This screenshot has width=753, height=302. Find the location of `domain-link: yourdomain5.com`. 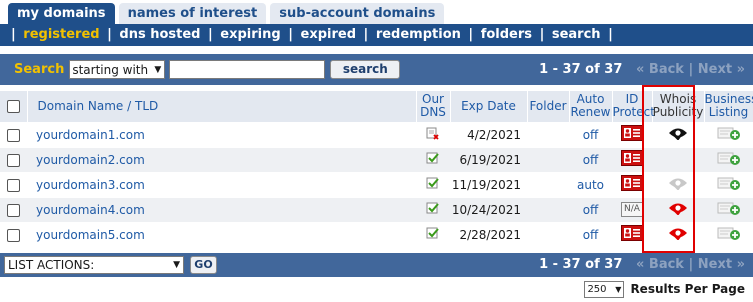

domain-link: yourdomain5.com is located at coordinates (90, 235).